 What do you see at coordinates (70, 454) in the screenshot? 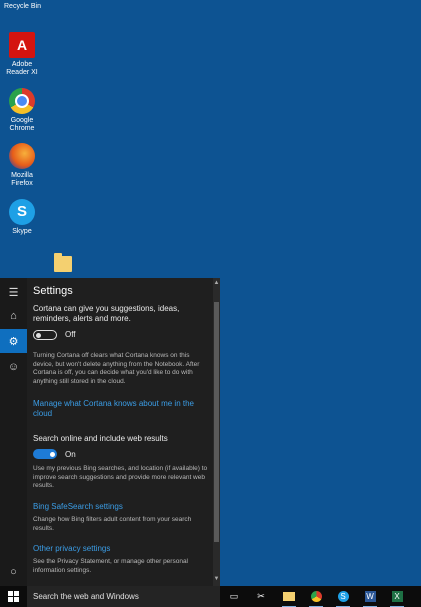
I see `web-search-toggle-label: On` at bounding box center [70, 454].